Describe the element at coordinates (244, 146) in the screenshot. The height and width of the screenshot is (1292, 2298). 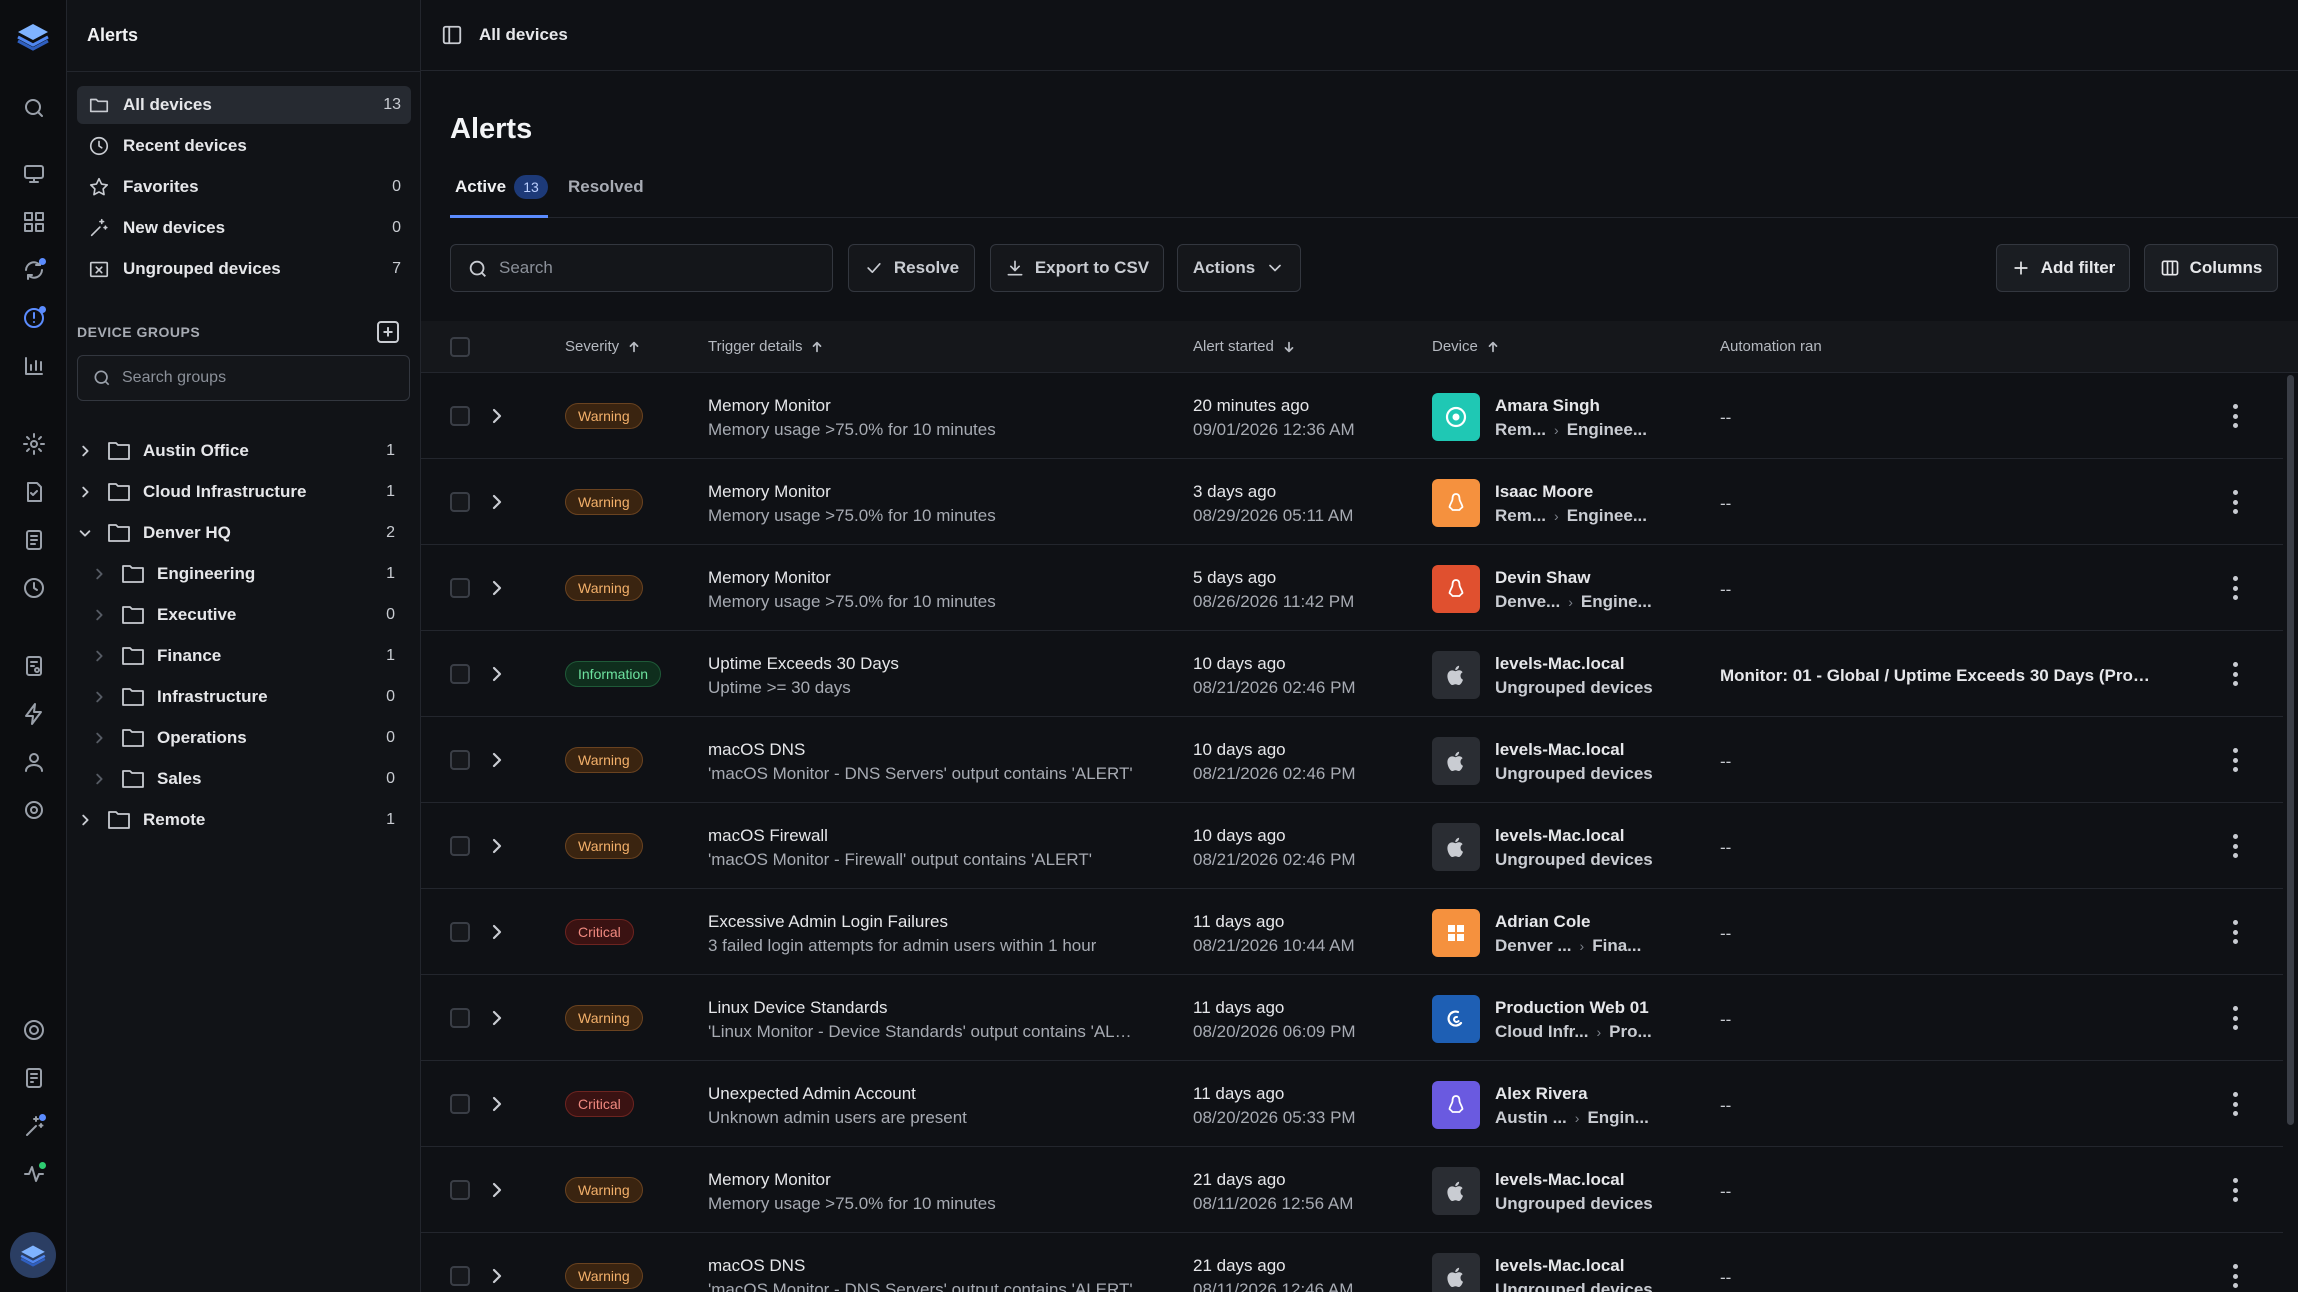
I see `nav-recent-devices: Recent devices` at that location.